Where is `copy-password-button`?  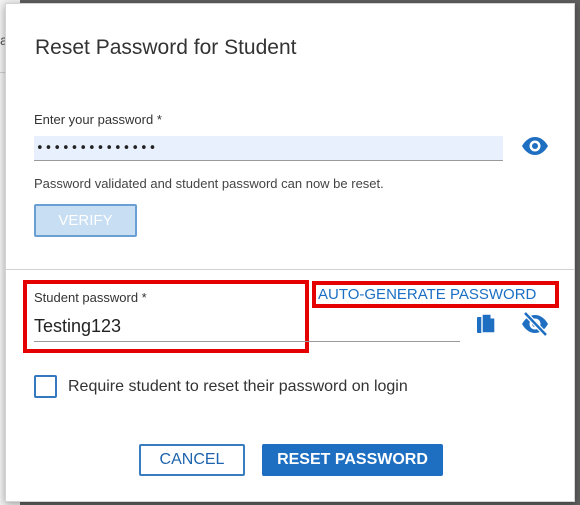 copy-password-button is located at coordinates (486, 325).